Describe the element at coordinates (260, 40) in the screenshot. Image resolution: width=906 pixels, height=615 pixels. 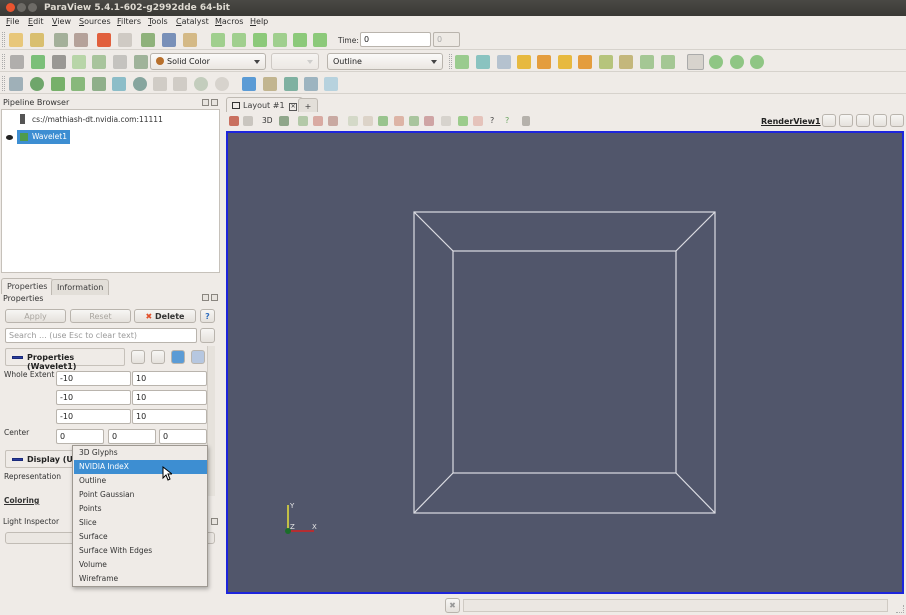
I see `play-icon` at that location.